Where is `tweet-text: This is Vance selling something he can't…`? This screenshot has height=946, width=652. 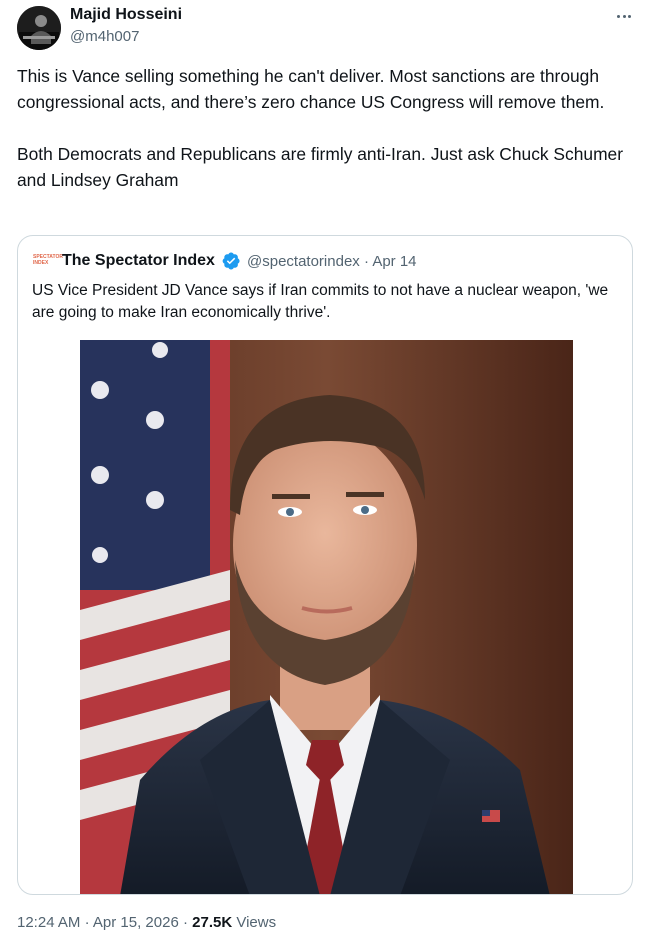 tweet-text: This is Vance selling something he can't… is located at coordinates (320, 128).